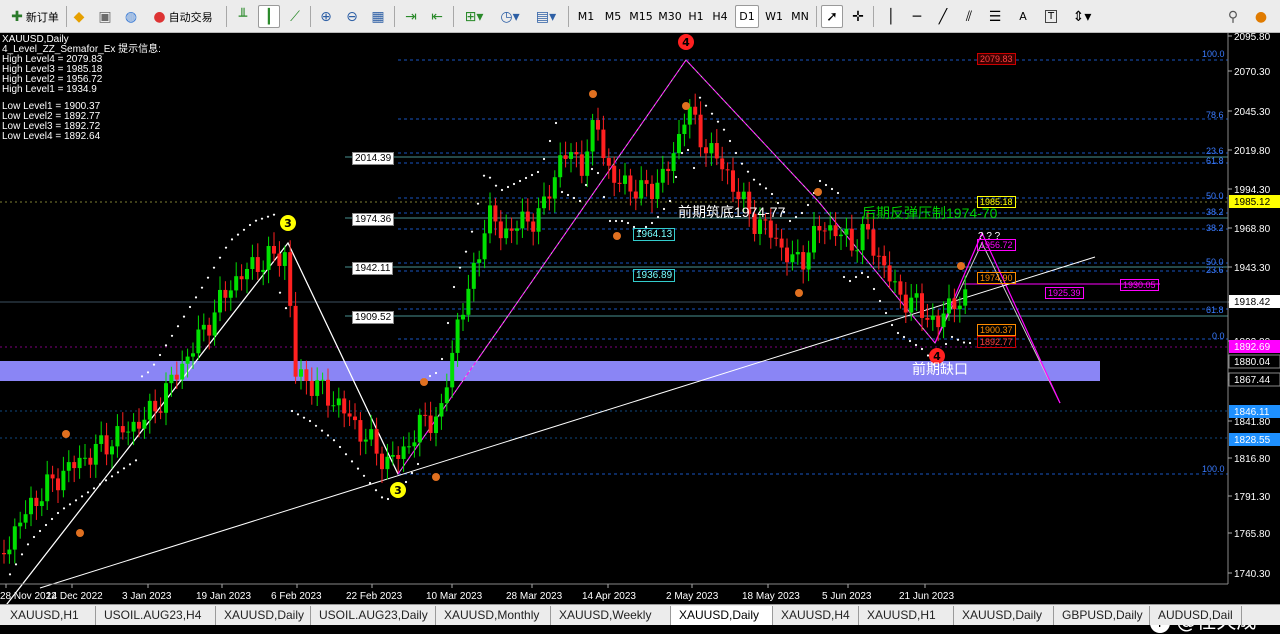 This screenshot has height=634, width=1280. What do you see at coordinates (243, 16) in the screenshot?
I see `bar-chart-button: ╨` at bounding box center [243, 16].